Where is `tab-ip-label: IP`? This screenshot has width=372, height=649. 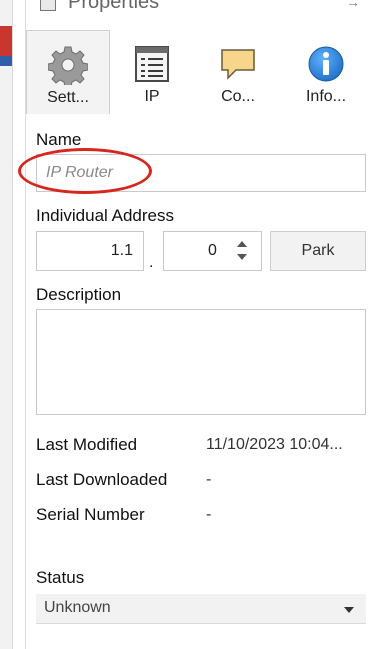
tab-ip-label: IP is located at coordinates (152, 96).